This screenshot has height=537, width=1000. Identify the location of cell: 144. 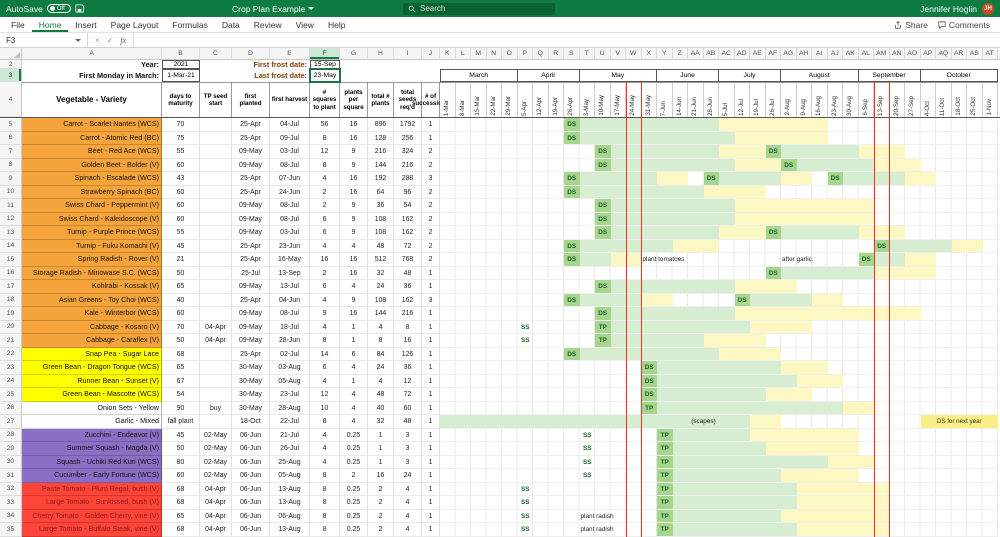
(381, 165).